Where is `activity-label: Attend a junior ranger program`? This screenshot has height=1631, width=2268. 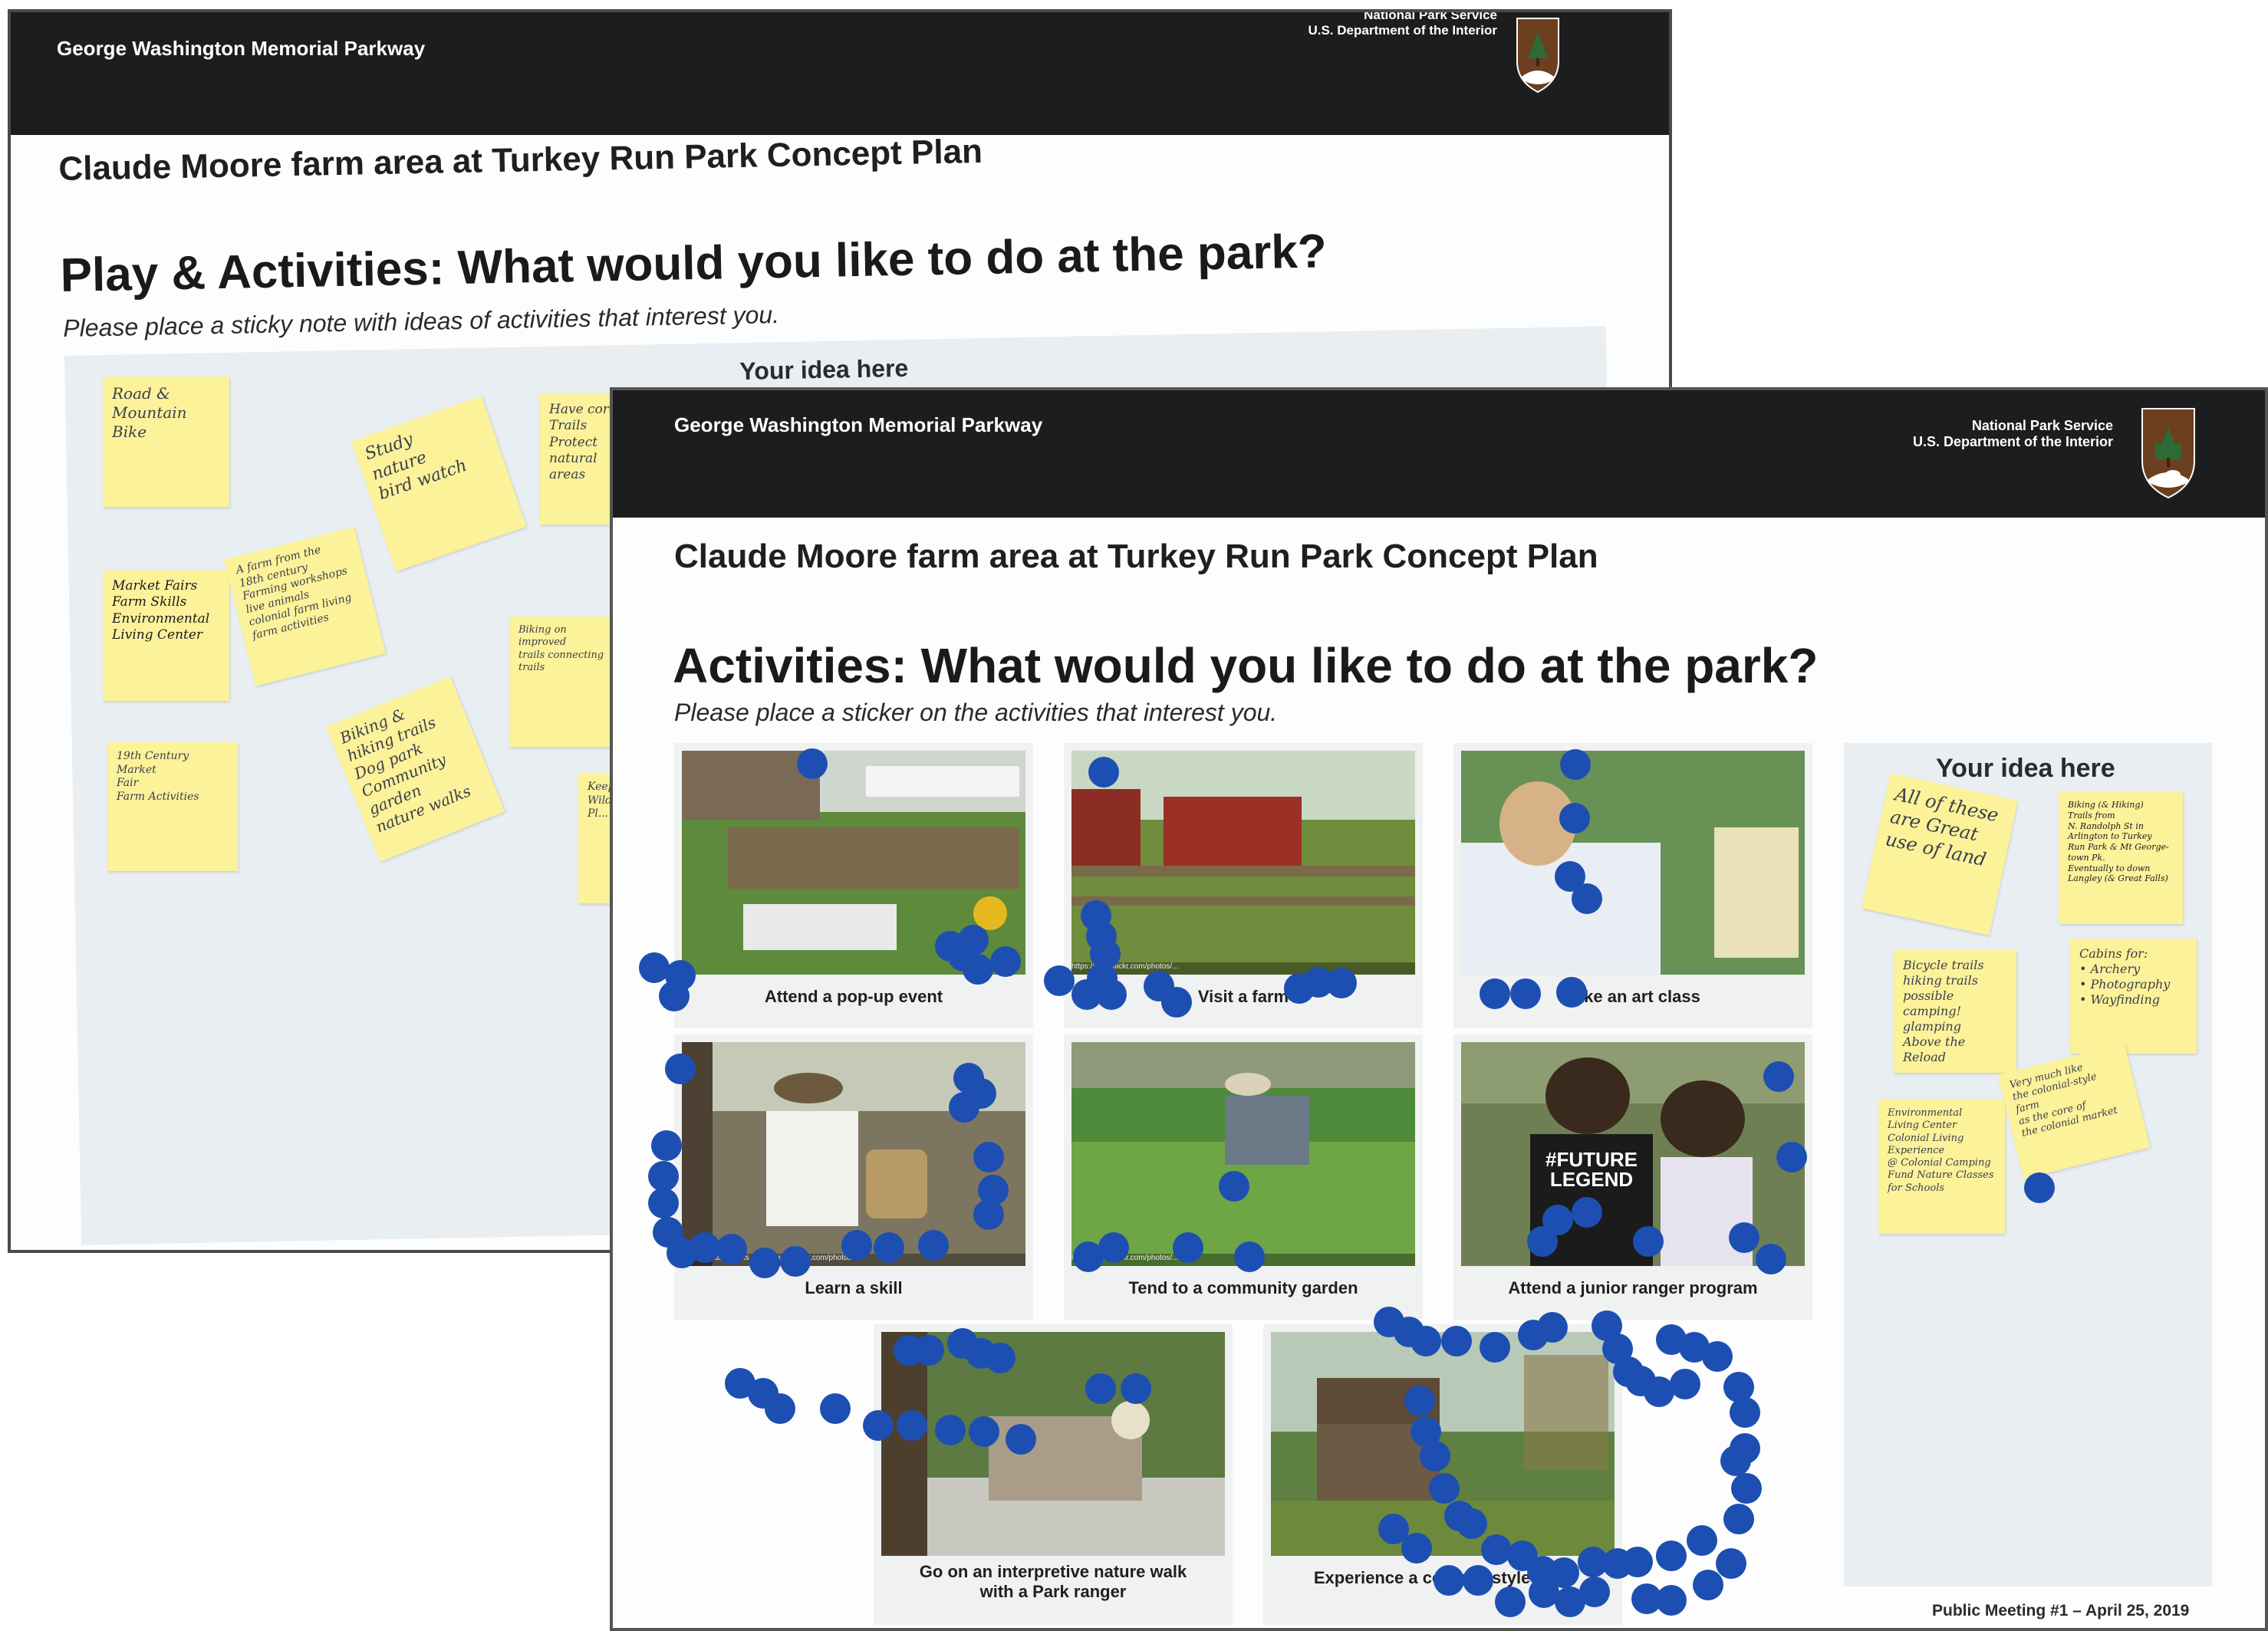 activity-label: Attend a junior ranger program is located at coordinates (1633, 1287).